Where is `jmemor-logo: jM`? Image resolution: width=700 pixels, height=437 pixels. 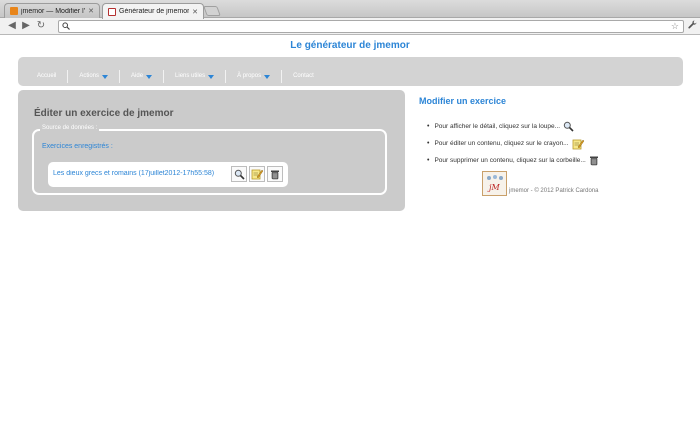 jmemor-logo: jM is located at coordinates (494, 183).